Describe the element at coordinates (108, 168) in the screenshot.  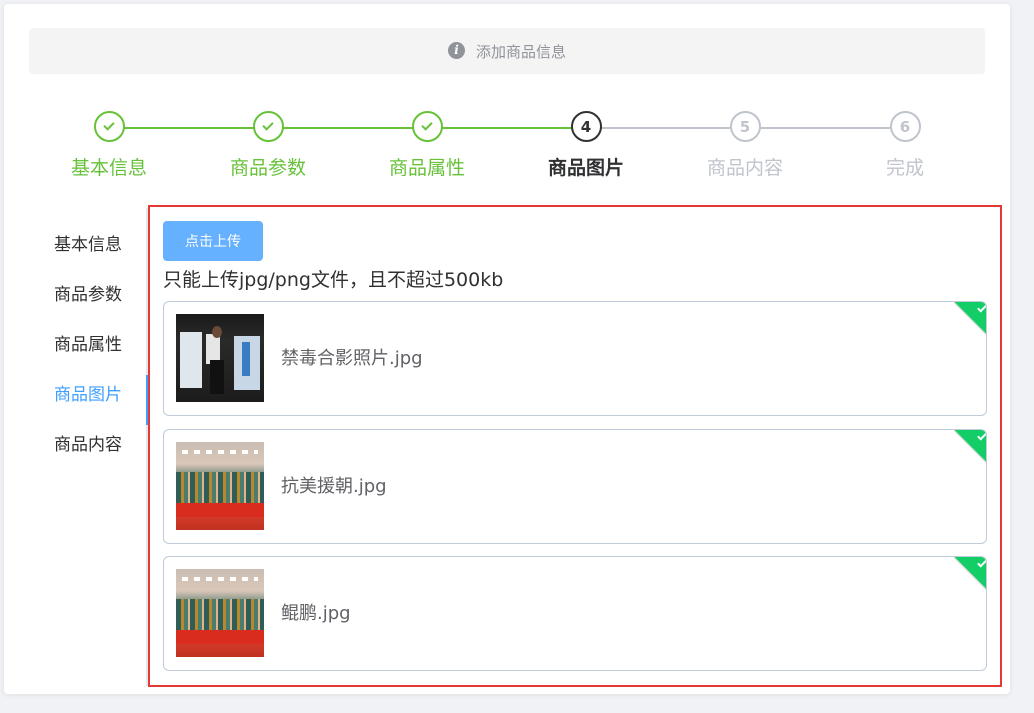
I see `step-label: 基本信息` at that location.